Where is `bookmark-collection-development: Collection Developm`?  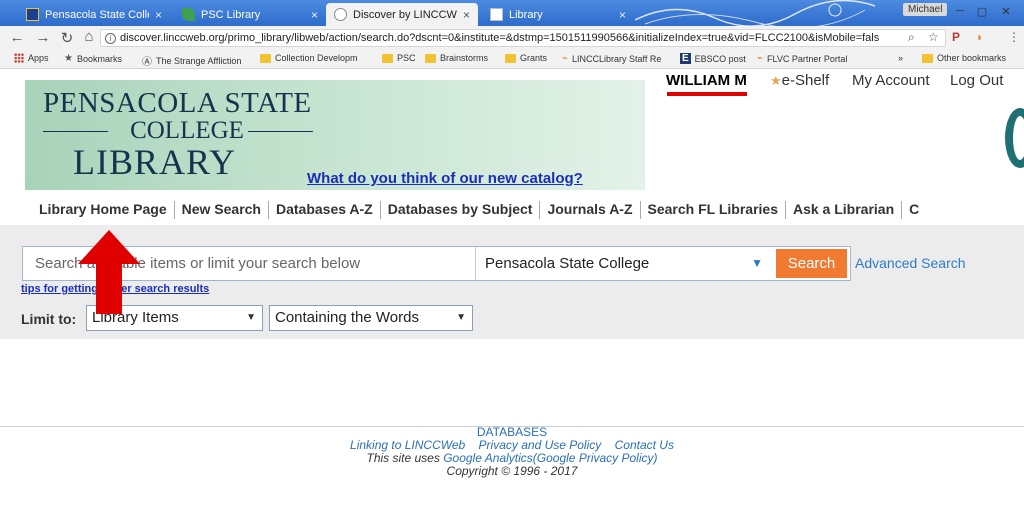
bookmark-collection-development: Collection Developm is located at coordinates (309, 58).